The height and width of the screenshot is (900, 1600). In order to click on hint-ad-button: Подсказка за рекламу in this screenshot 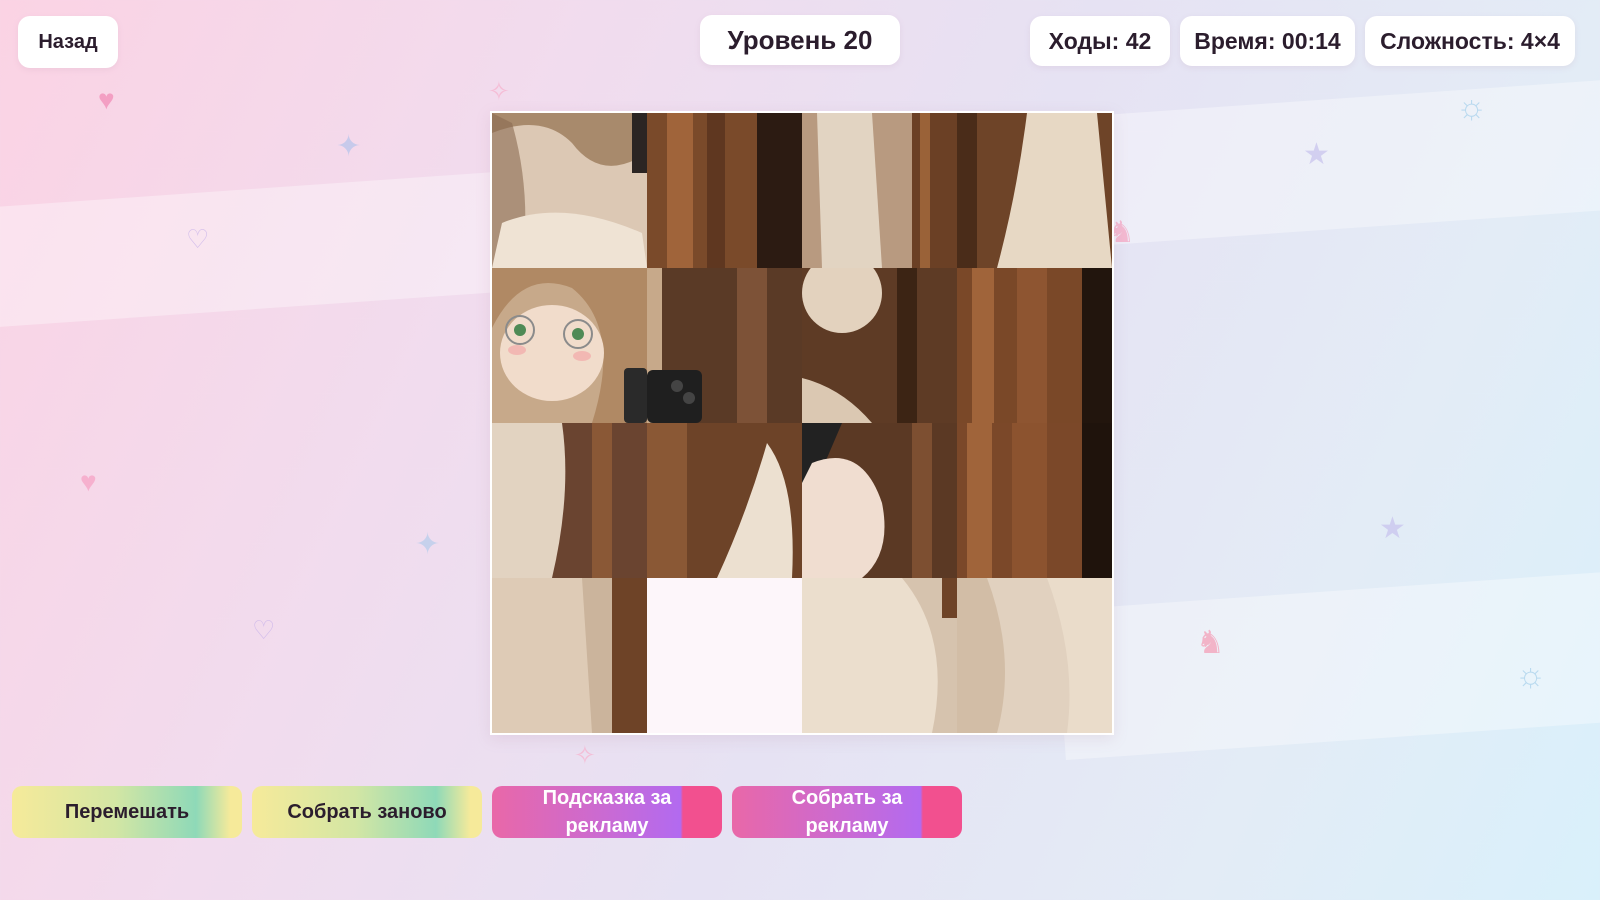, I will do `click(607, 812)`.